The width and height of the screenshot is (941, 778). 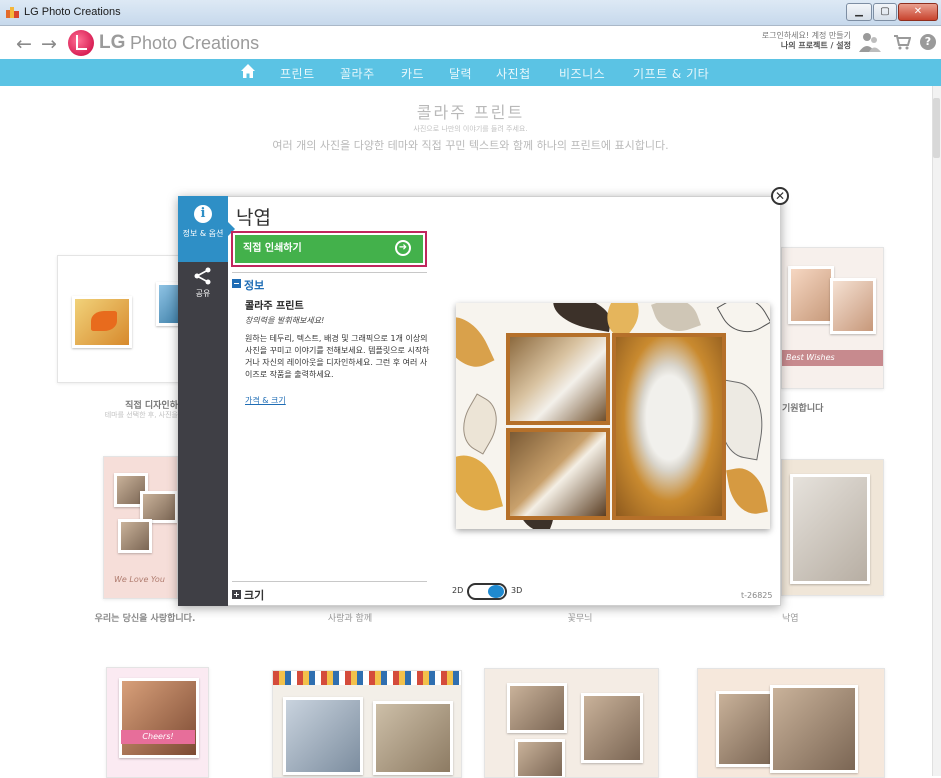 I want to click on nav-item-calendar: 달력, so click(x=460, y=73).